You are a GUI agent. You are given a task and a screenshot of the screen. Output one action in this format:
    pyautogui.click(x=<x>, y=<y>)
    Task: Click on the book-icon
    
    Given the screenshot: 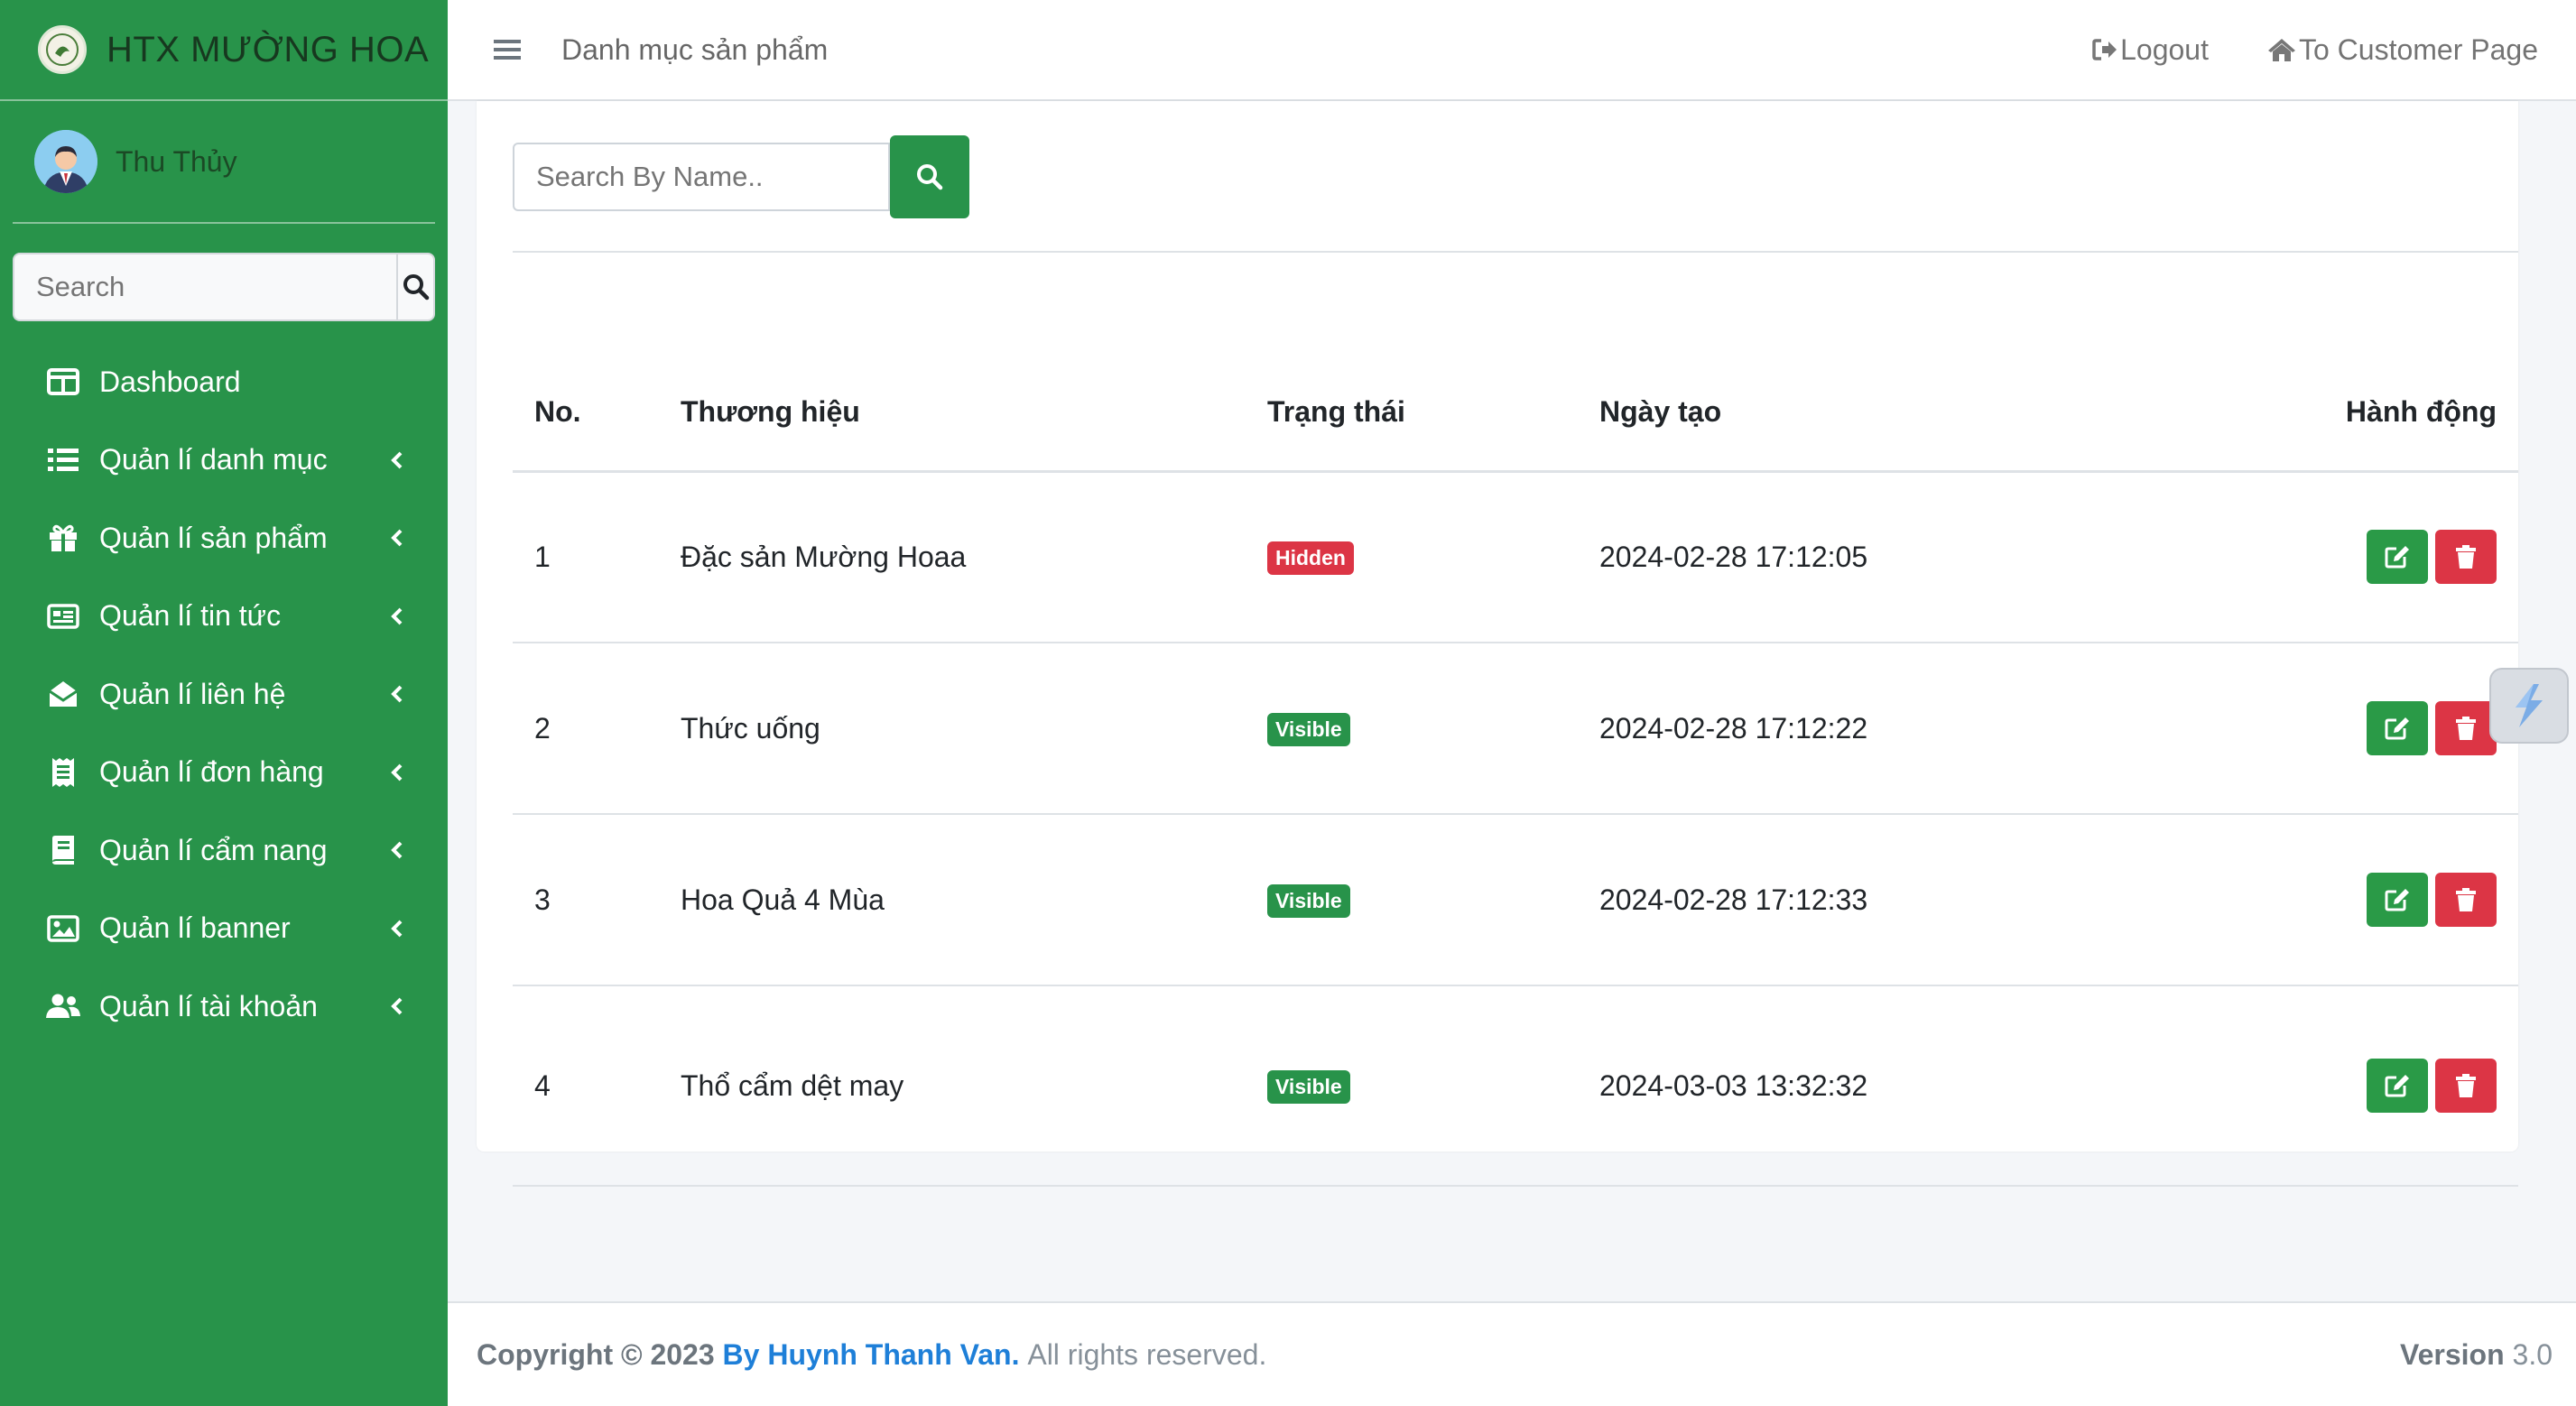 What is the action you would take?
    pyautogui.click(x=63, y=850)
    